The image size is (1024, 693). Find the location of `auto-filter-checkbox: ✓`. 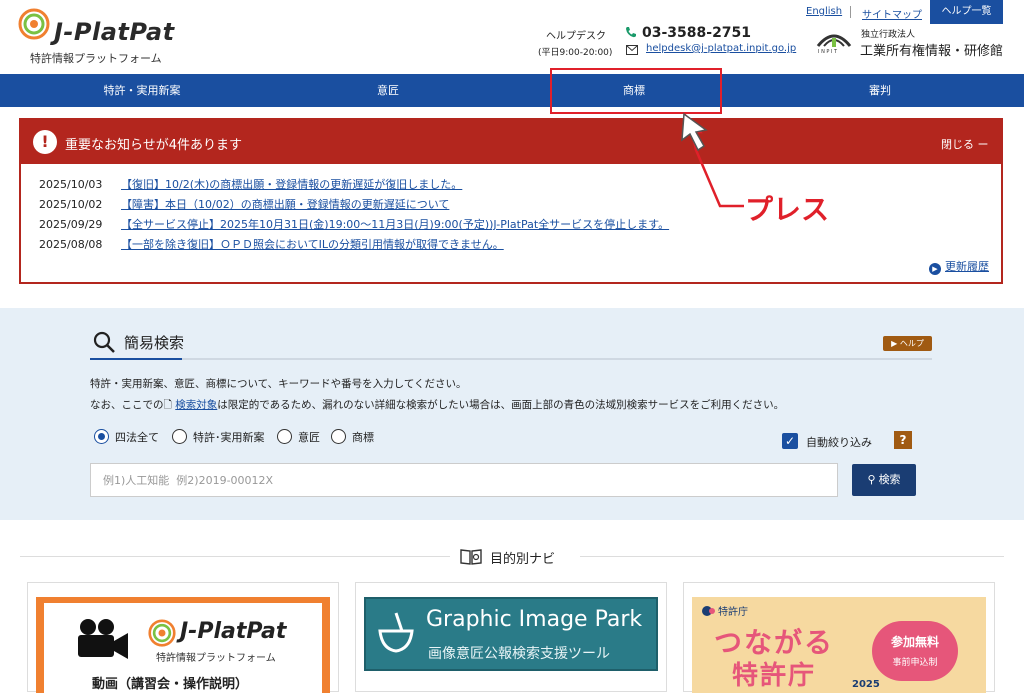

auto-filter-checkbox: ✓ is located at coordinates (790, 441).